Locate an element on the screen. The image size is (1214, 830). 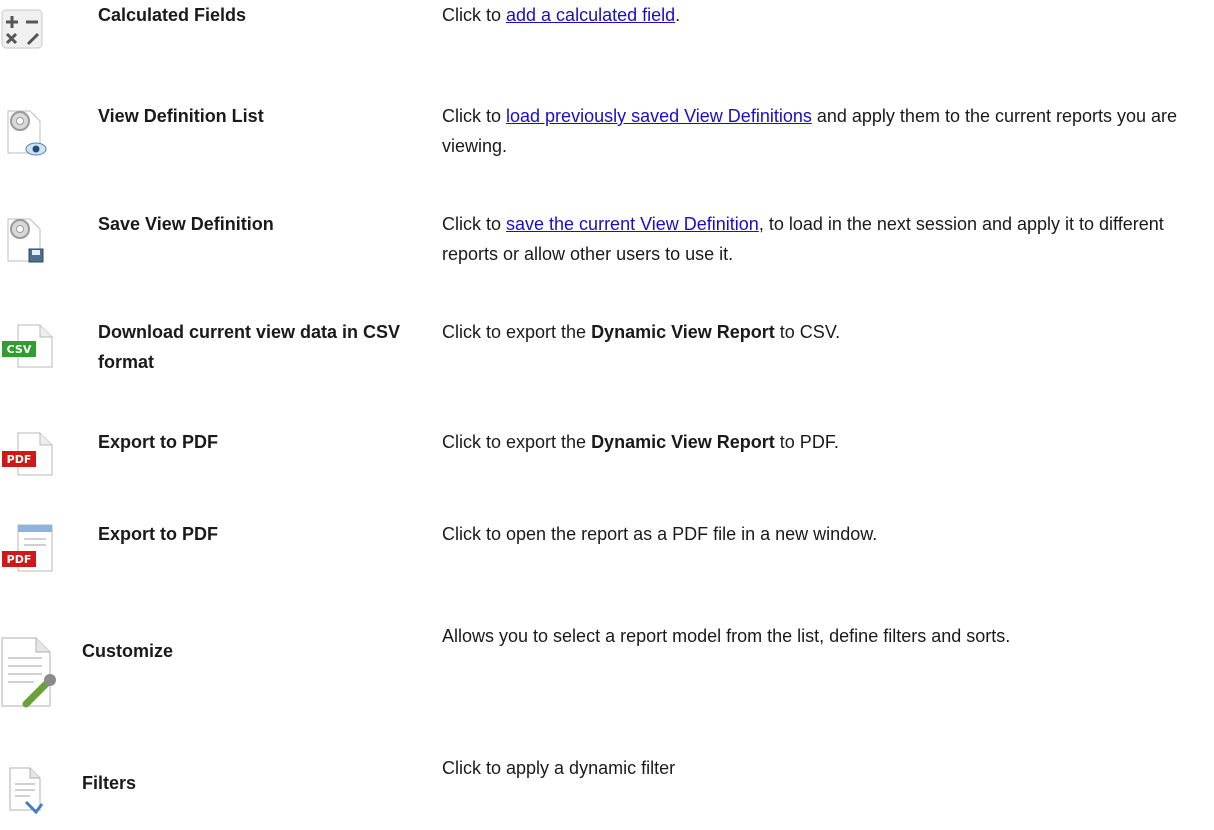
csv-badge-label: CSV is located at coordinates (19, 349).